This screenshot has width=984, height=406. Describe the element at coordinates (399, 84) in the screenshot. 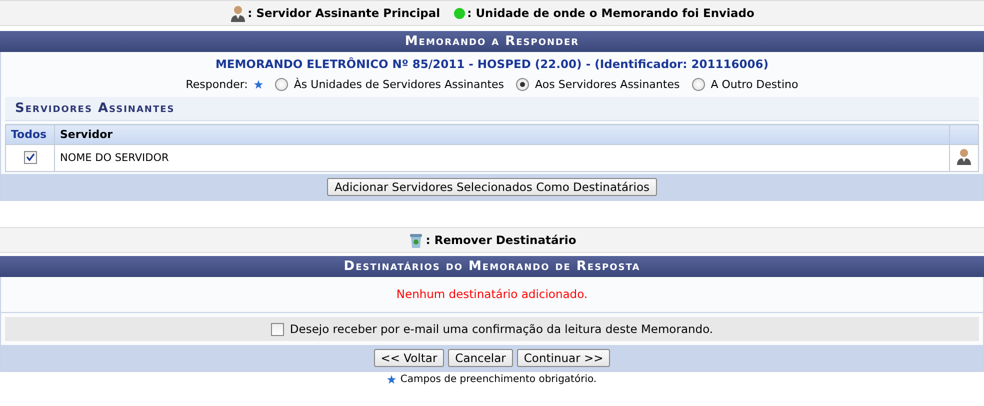

I see `radio-label: Às Unidades de Servidores Assinantes` at that location.